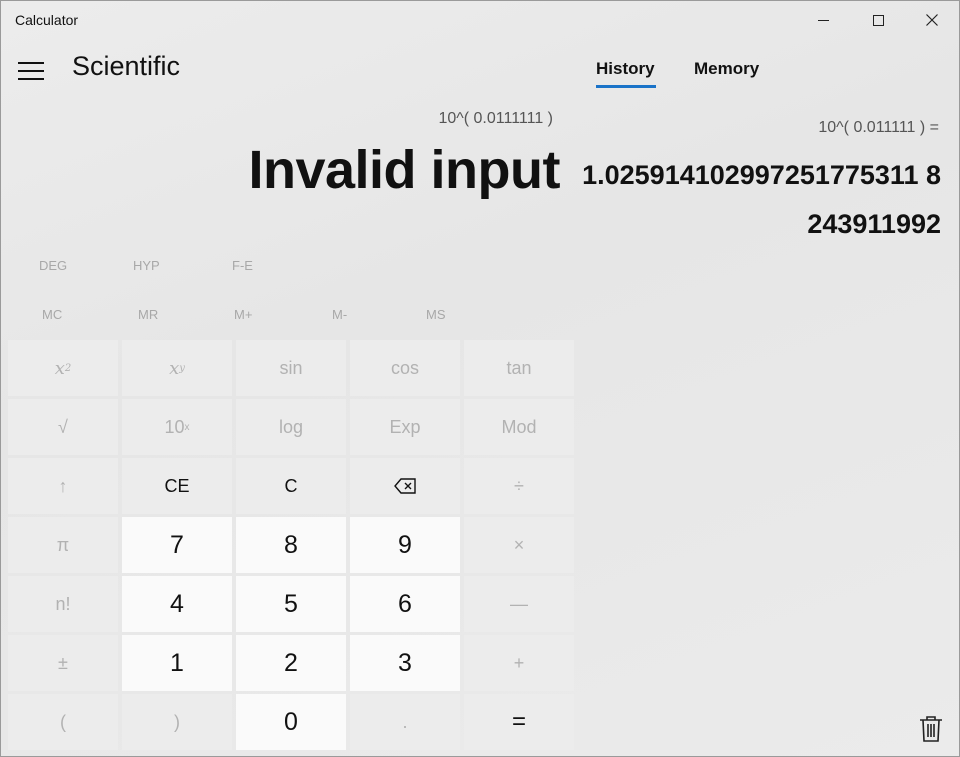  I want to click on backspace-button, so click(405, 486).